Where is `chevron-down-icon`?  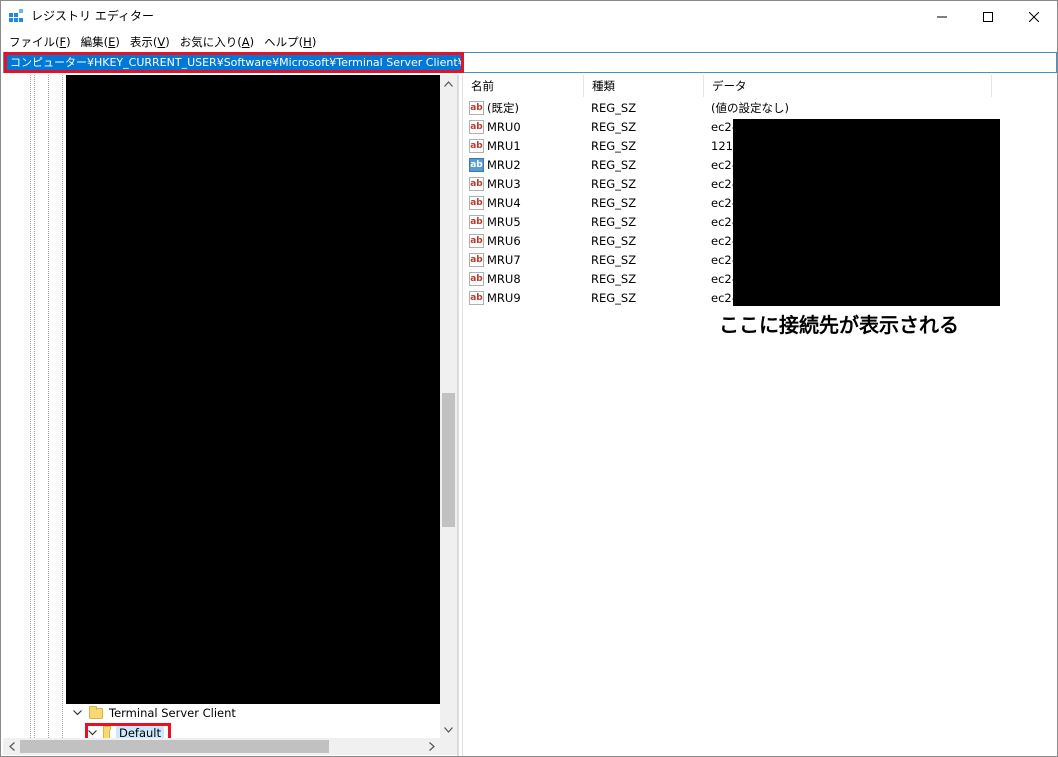 chevron-down-icon is located at coordinates (77, 713).